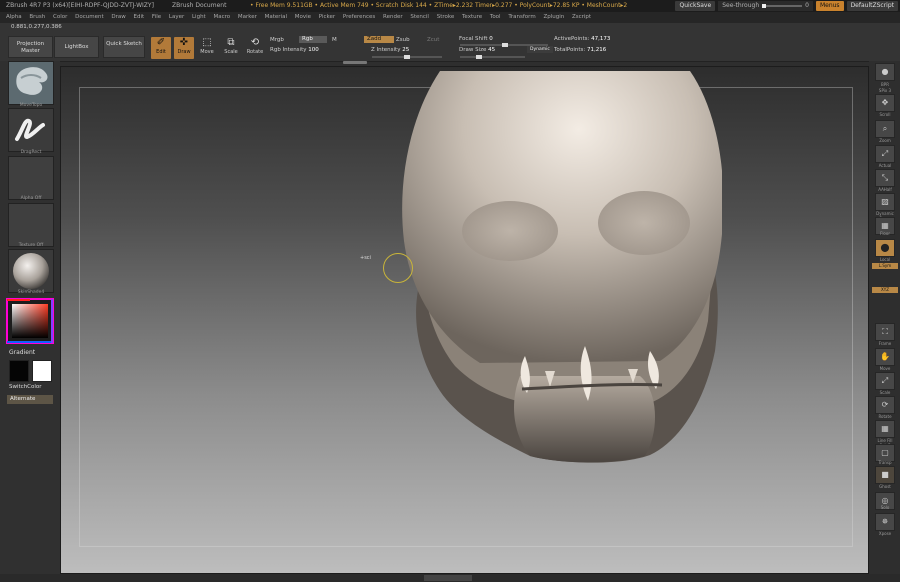 The width and height of the screenshot is (900, 582). What do you see at coordinates (31, 83) in the screenshot?
I see `brush-thumbnail` at bounding box center [31, 83].